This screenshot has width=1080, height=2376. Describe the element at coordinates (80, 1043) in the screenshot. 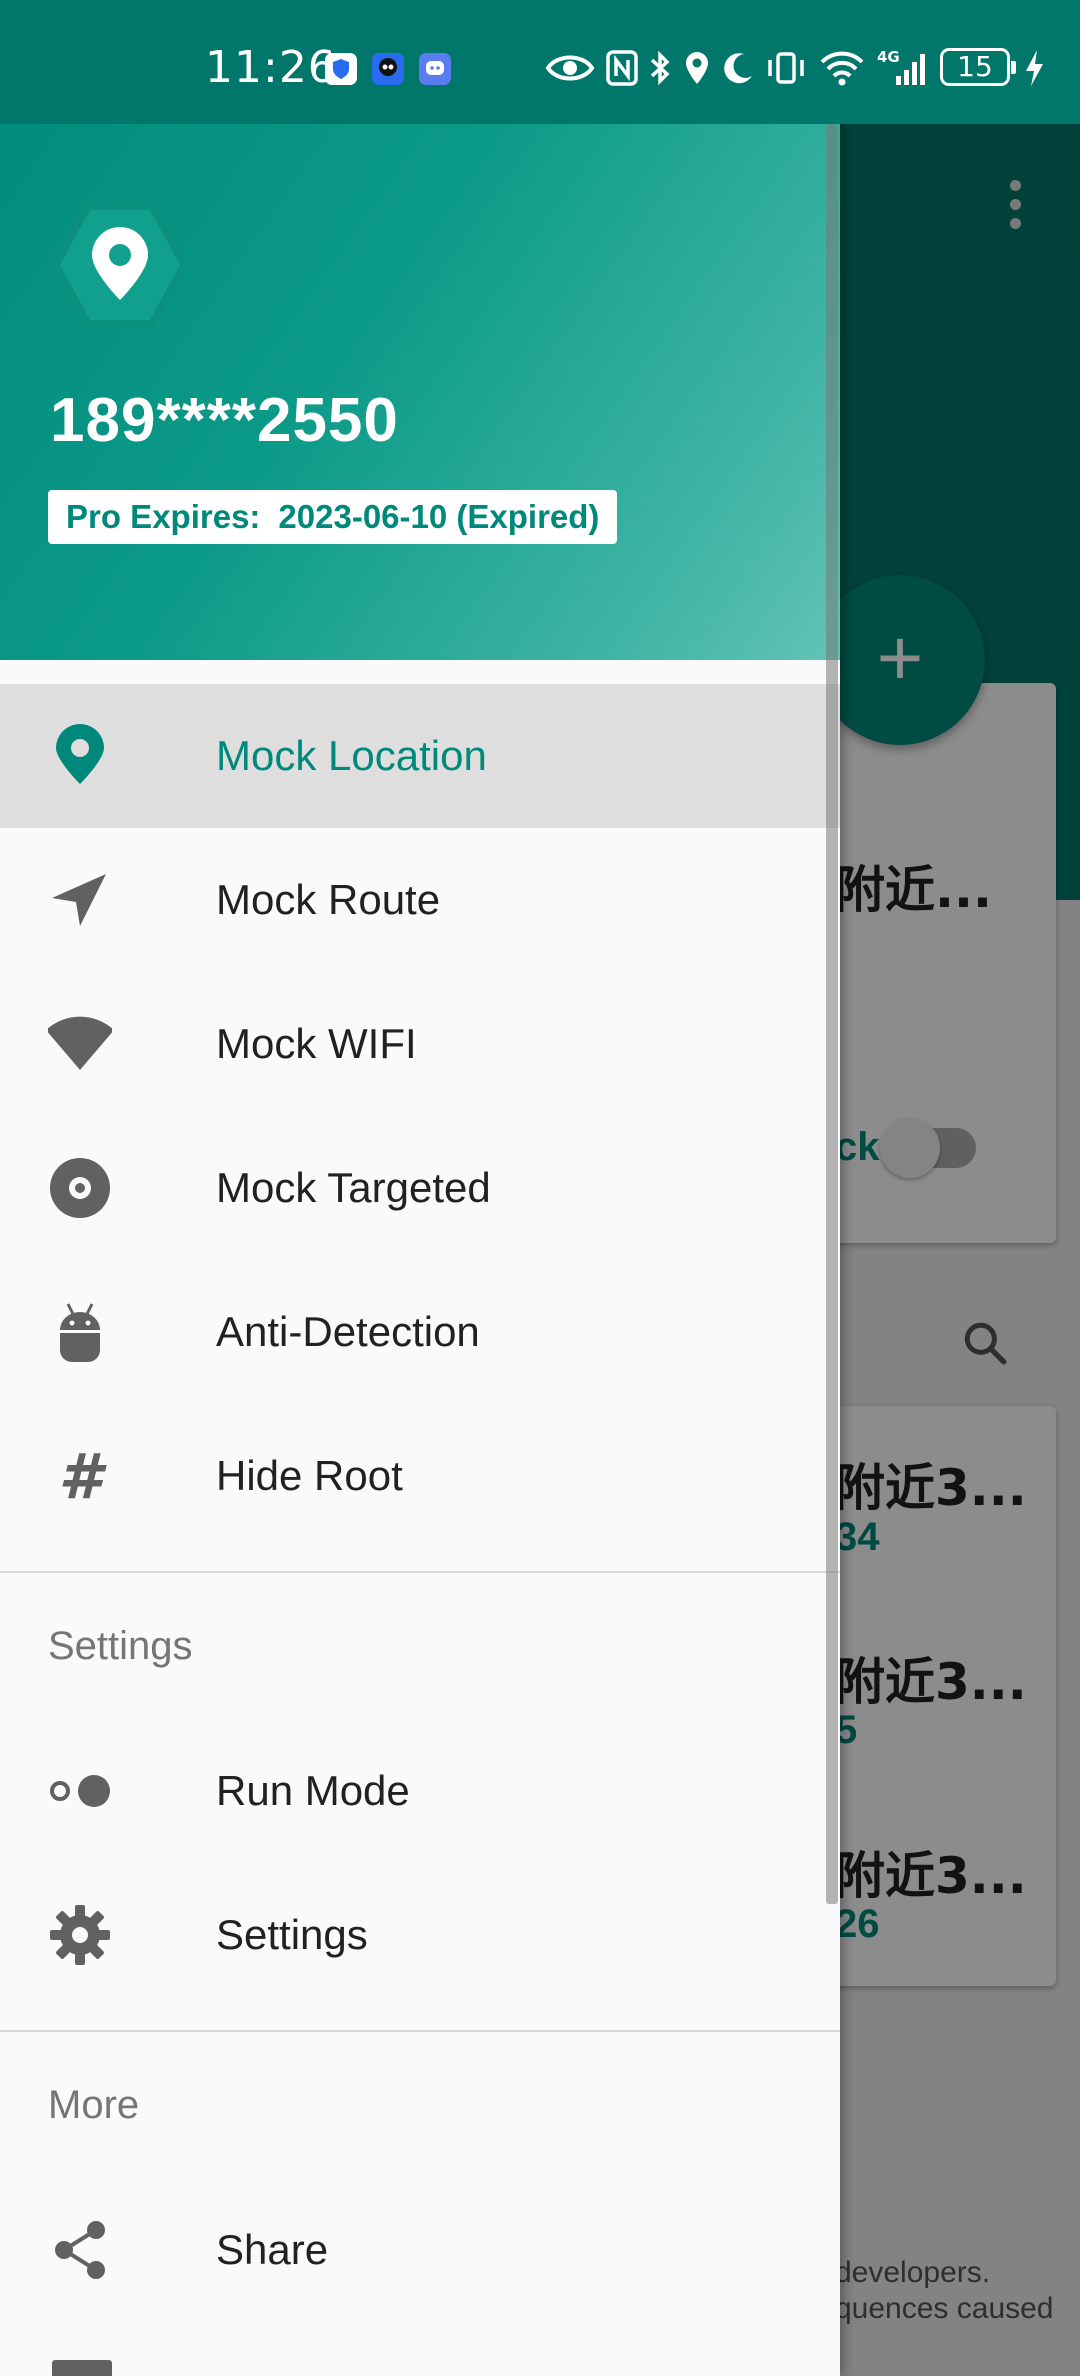

I see `wifi-icon` at that location.